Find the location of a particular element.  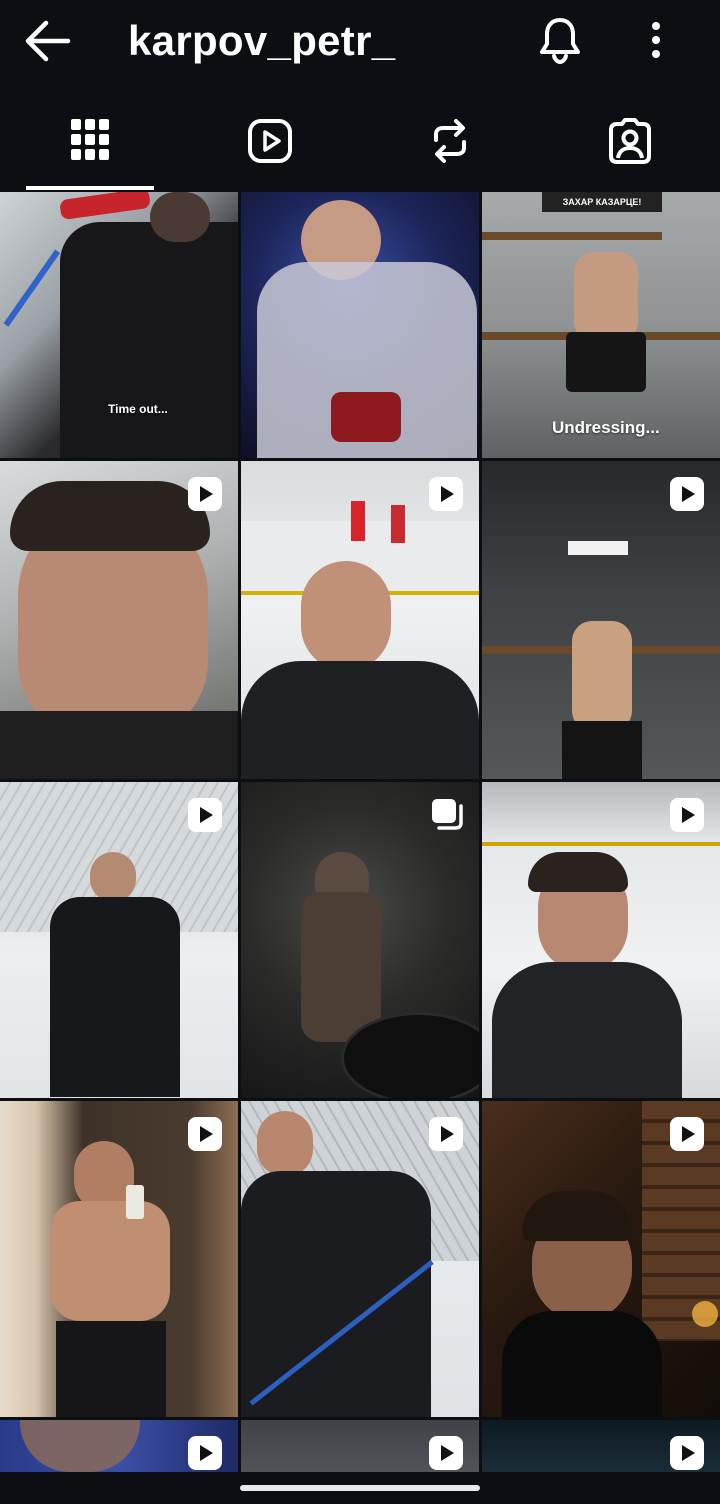

tab-reels is located at coordinates (270, 143).